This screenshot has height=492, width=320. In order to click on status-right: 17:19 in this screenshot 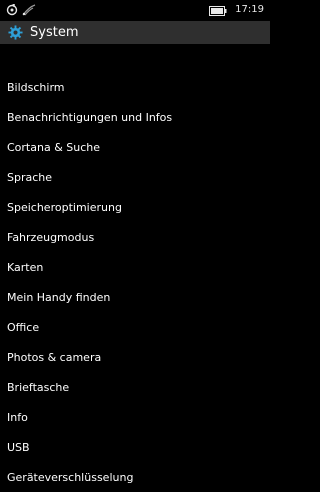, I will do `click(236, 10)`.